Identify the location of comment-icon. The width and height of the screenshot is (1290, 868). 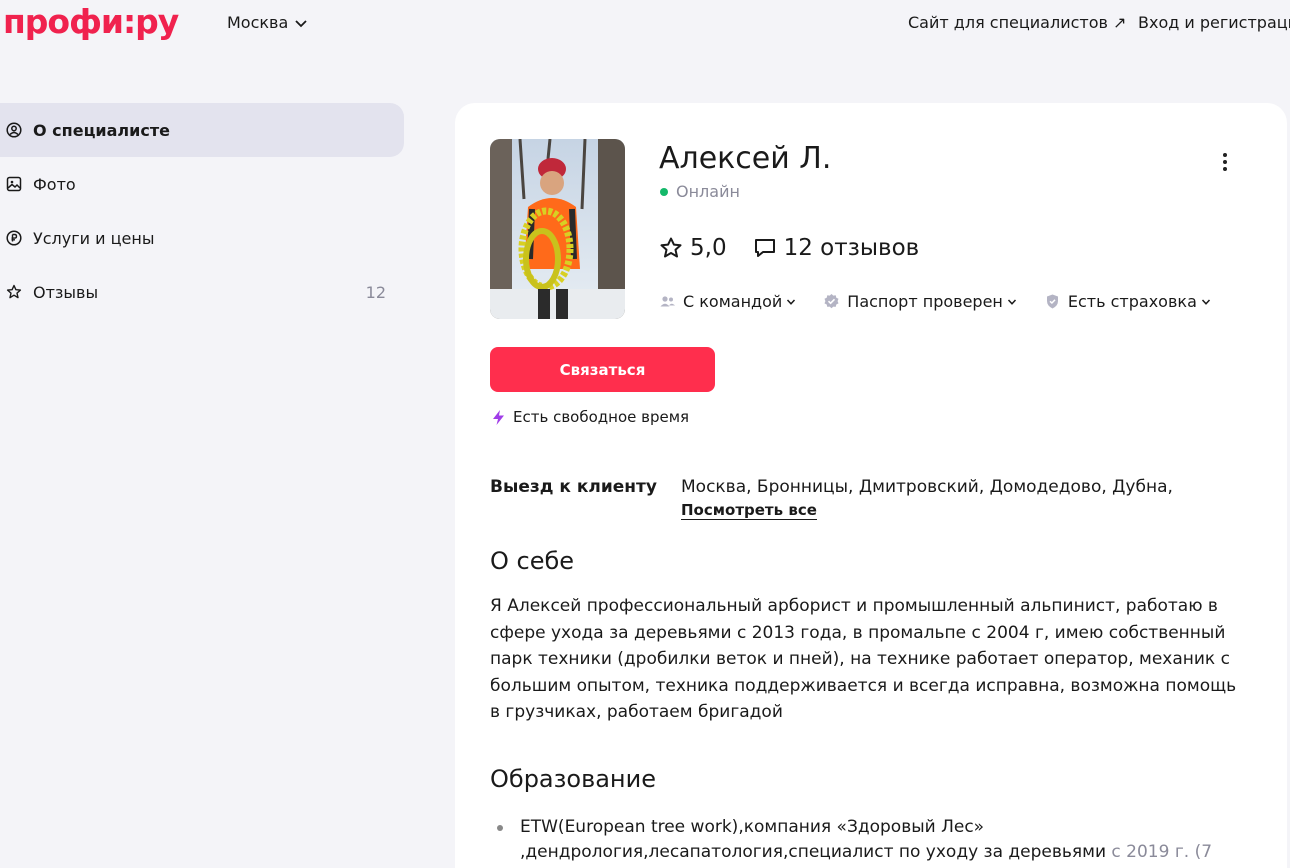
(764, 248).